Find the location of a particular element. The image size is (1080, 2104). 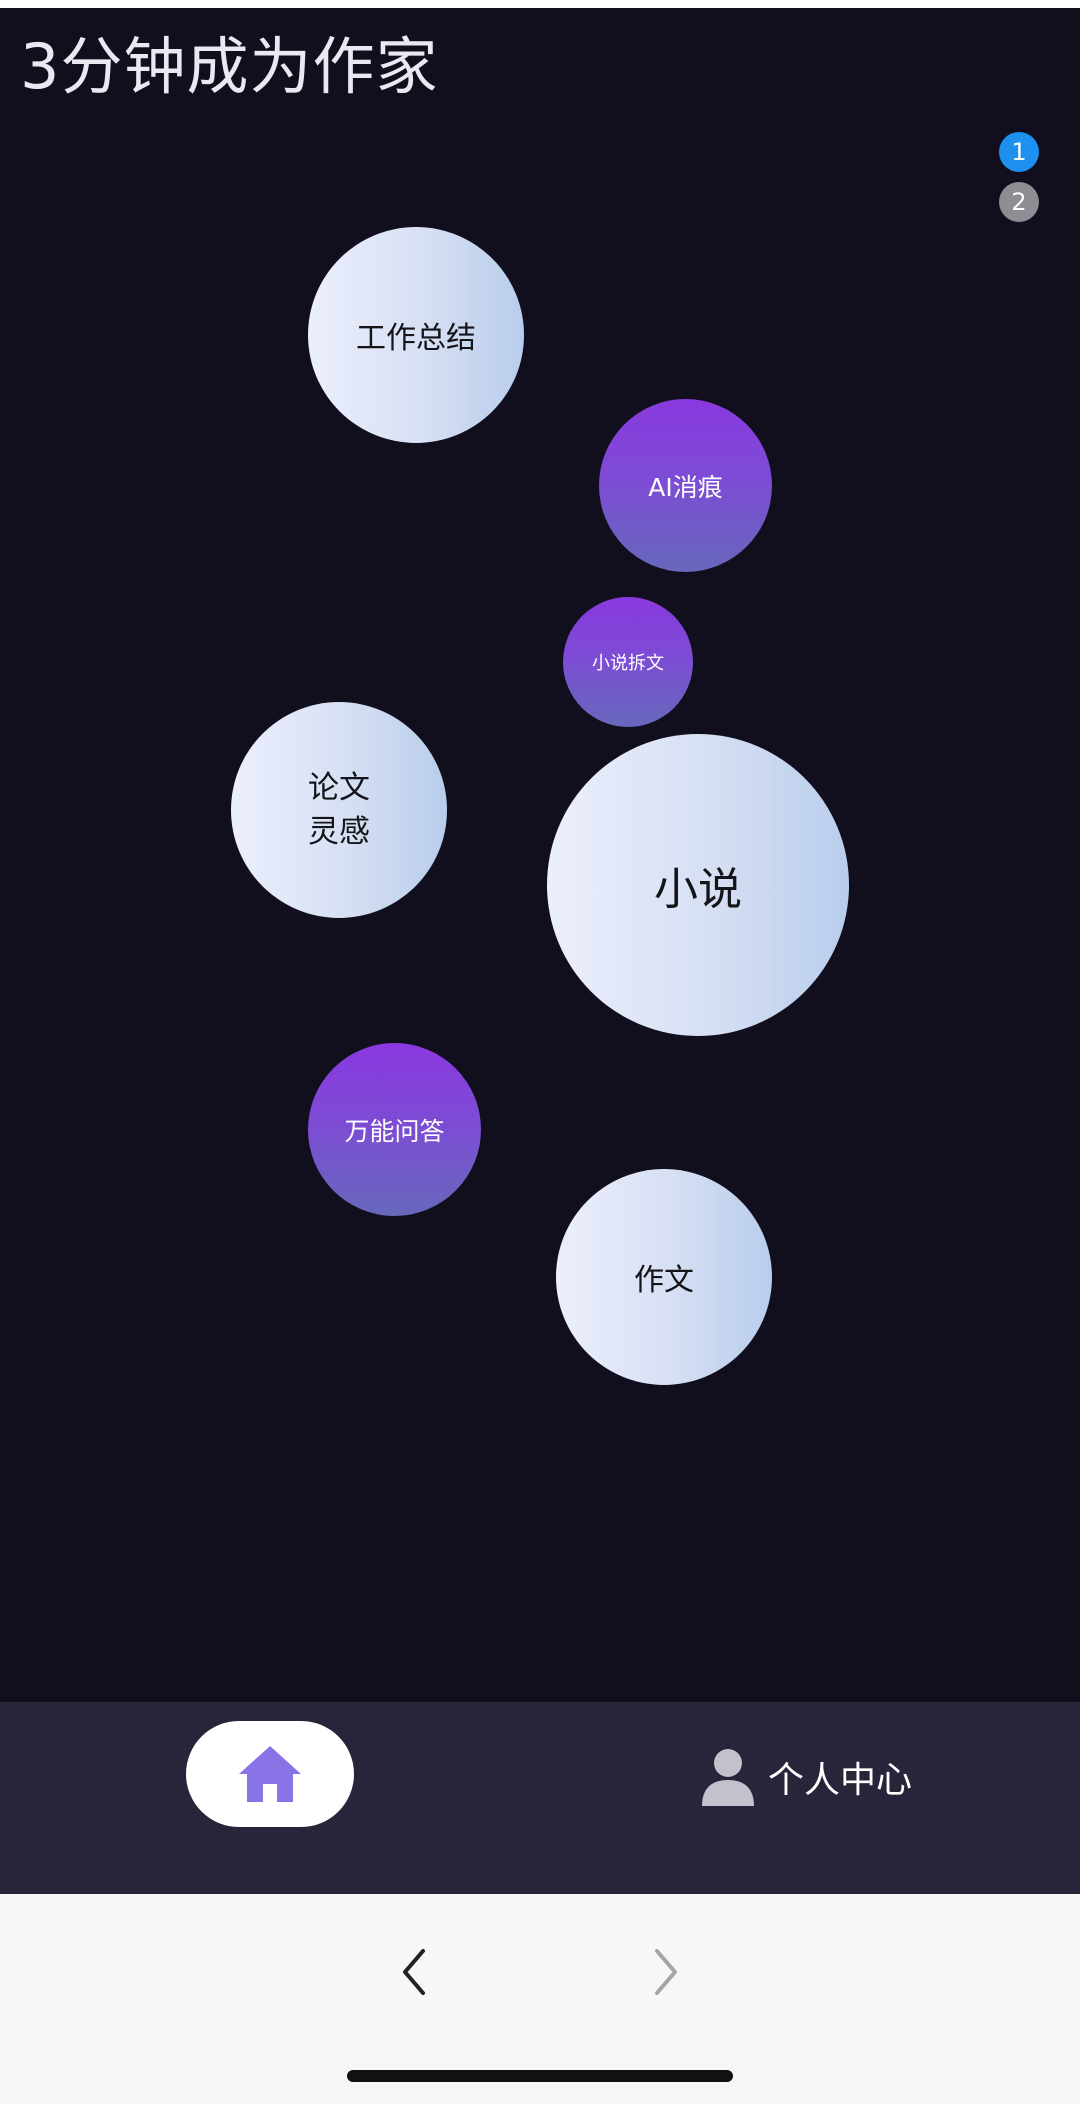

bubble-work-summary: 工作总结 is located at coordinates (416, 335).